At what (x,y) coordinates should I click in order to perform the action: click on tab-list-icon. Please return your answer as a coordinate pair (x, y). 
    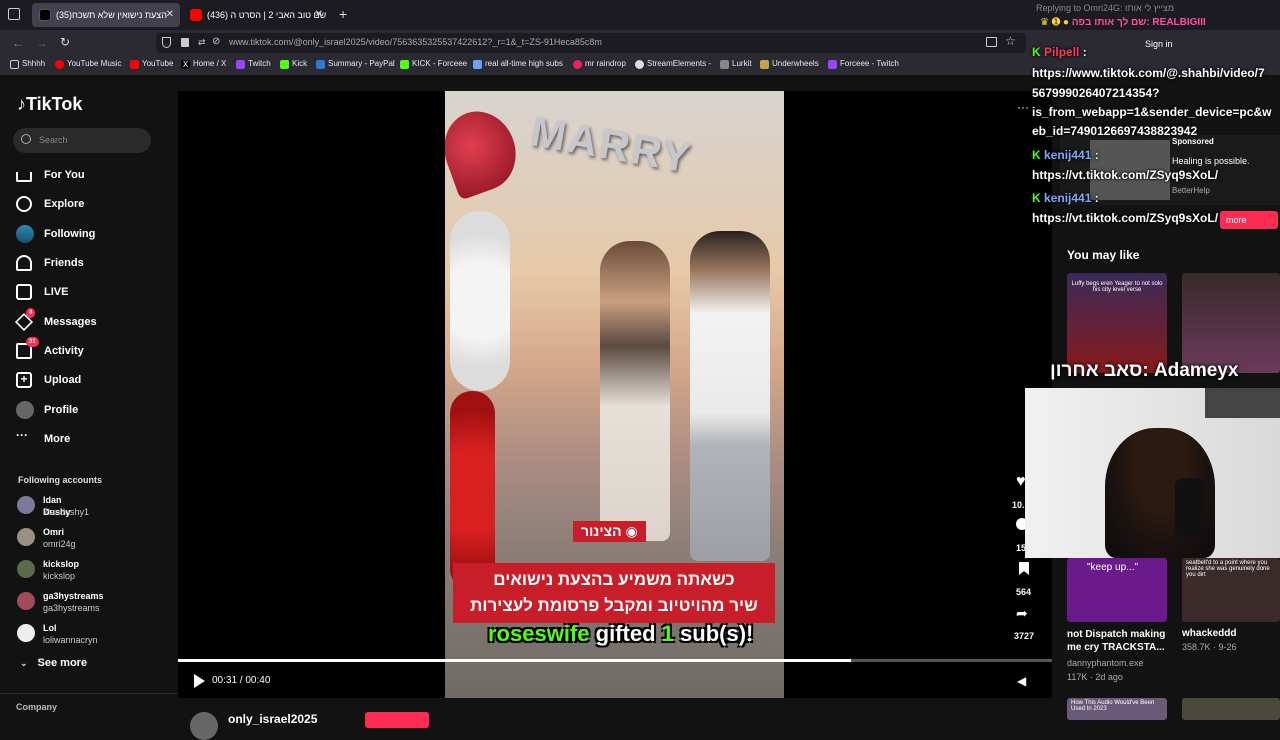
    Looking at the image, I should click on (14, 14).